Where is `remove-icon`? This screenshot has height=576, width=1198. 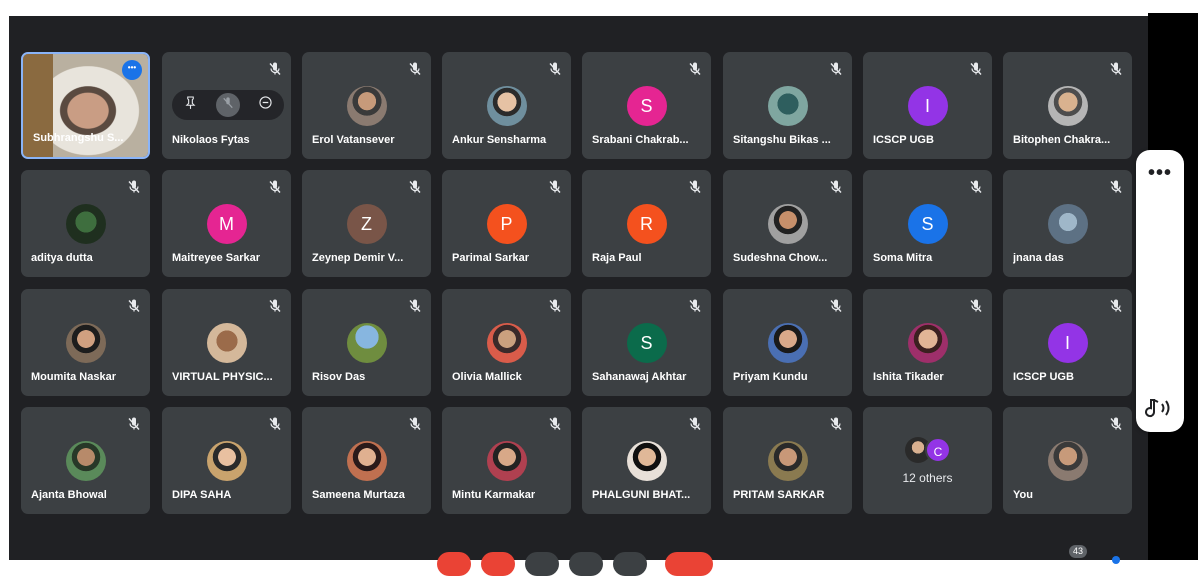 remove-icon is located at coordinates (265, 105).